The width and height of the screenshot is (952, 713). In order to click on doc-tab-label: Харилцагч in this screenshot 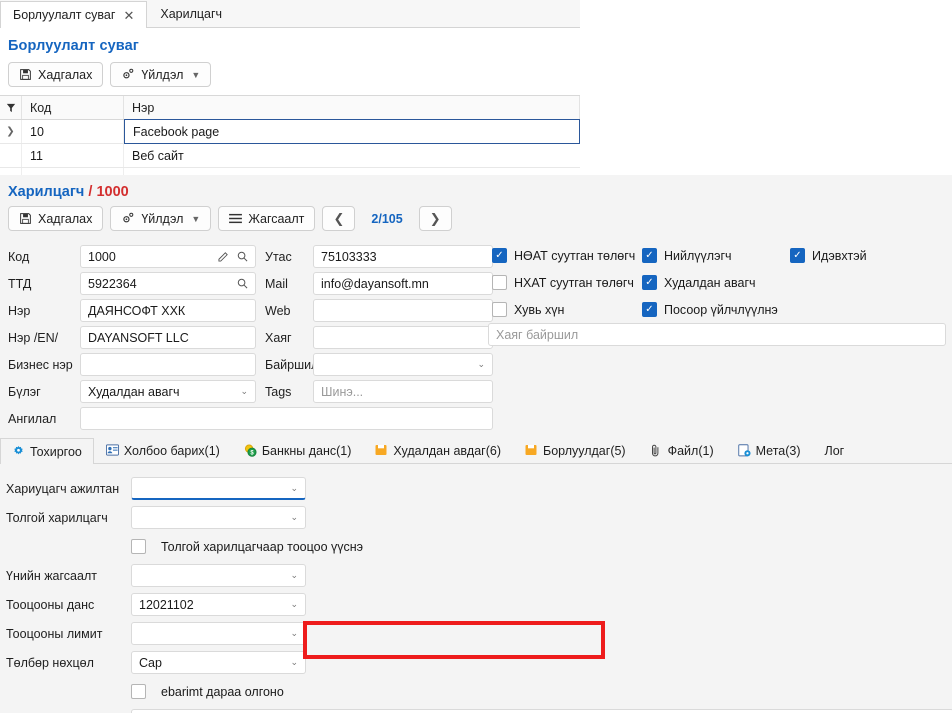, I will do `click(191, 14)`.